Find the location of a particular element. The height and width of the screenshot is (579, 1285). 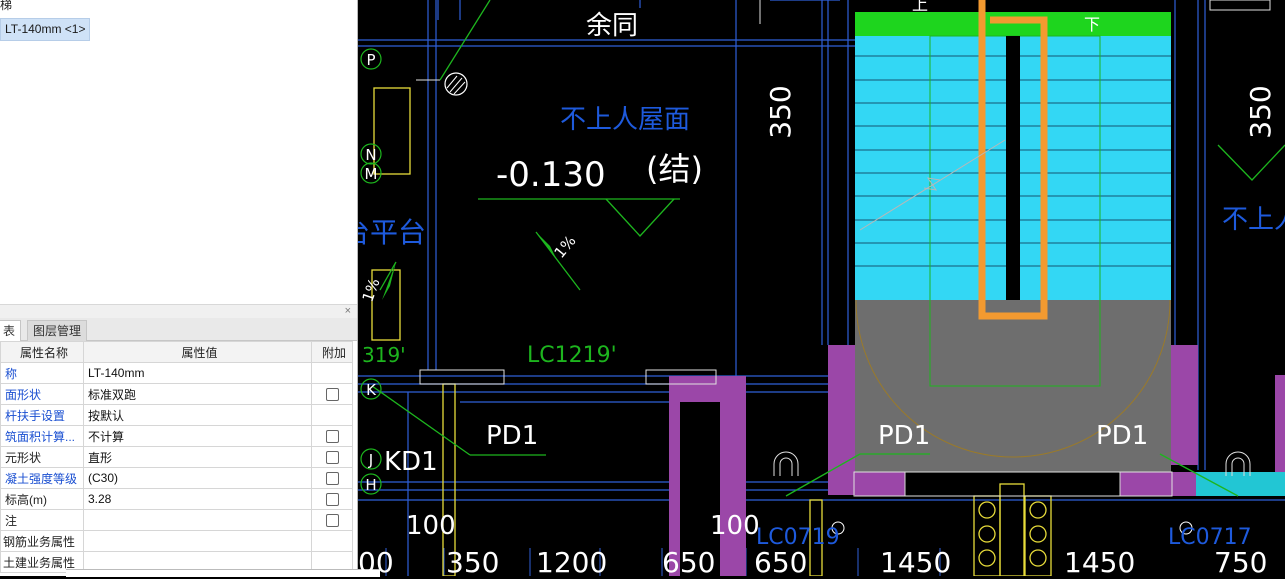

table-row: 凝土强度等级 (C30) is located at coordinates (176, 478).